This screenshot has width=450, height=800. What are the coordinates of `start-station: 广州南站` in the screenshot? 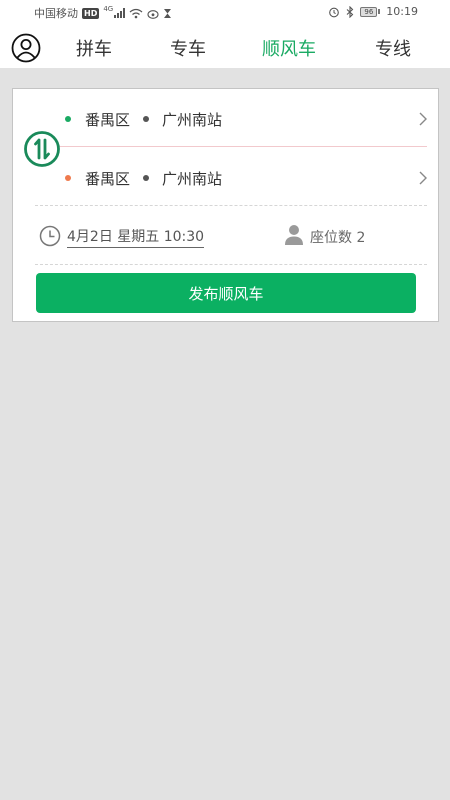 It's located at (192, 120).